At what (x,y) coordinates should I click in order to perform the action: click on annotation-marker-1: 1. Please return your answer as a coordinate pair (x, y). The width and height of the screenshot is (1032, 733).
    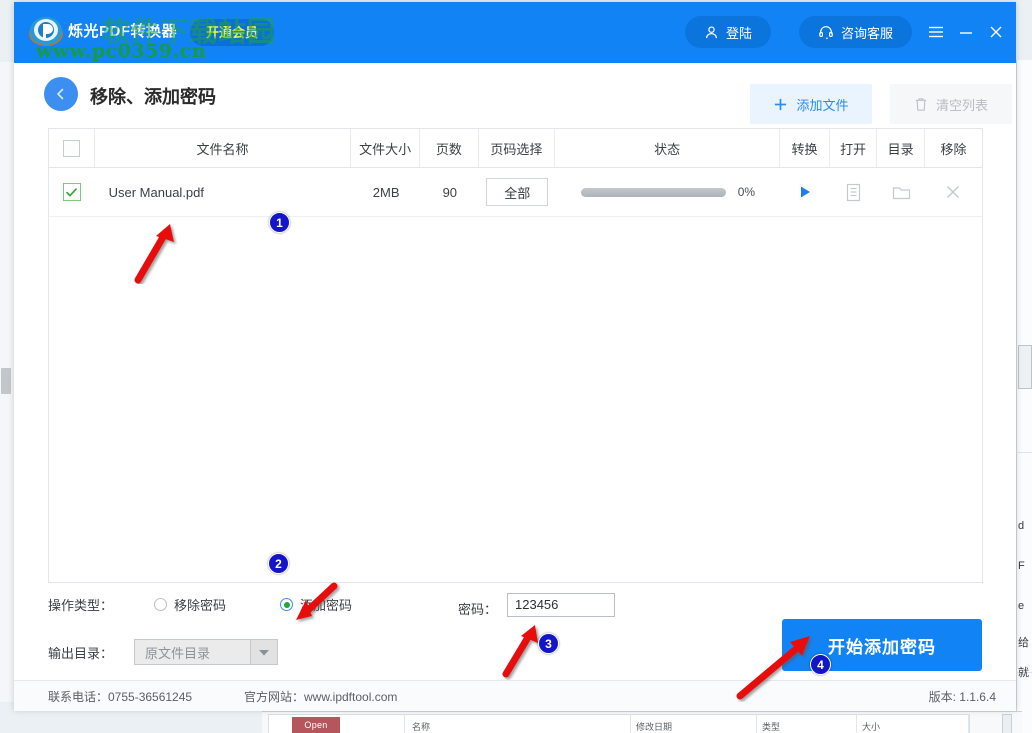
    Looking at the image, I should click on (279, 222).